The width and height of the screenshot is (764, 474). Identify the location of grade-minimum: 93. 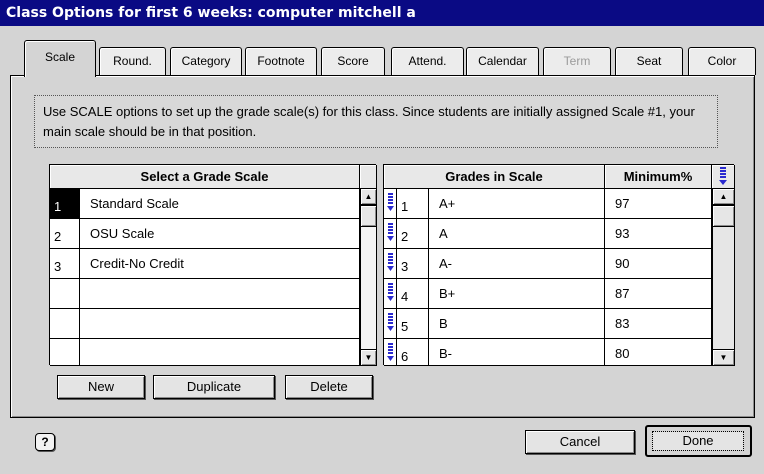
(658, 234).